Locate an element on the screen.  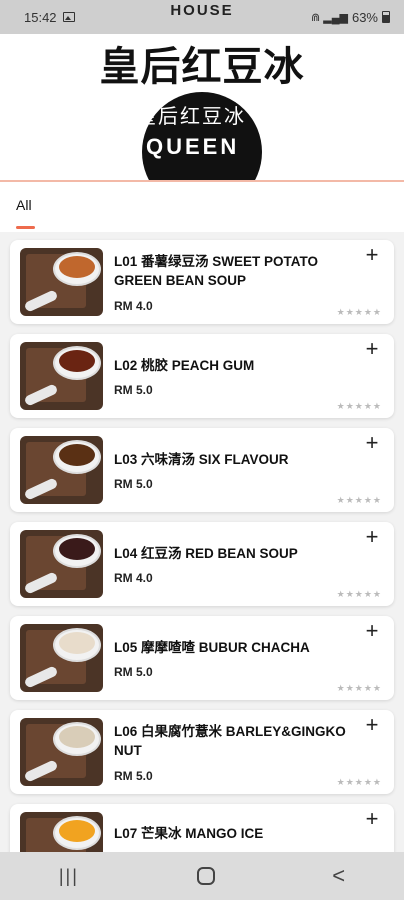
tab-all: All is located at coordinates (24, 205).